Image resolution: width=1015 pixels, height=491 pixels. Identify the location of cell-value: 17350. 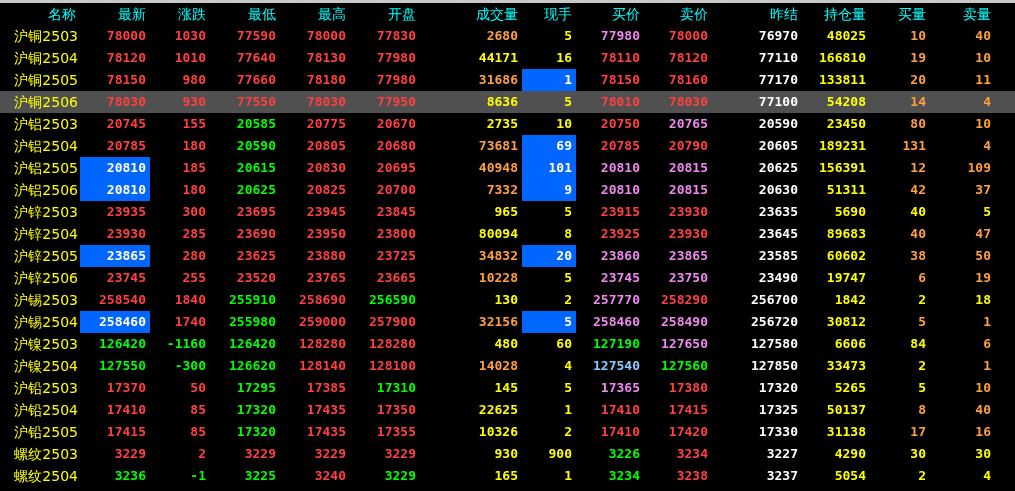
(396, 409).